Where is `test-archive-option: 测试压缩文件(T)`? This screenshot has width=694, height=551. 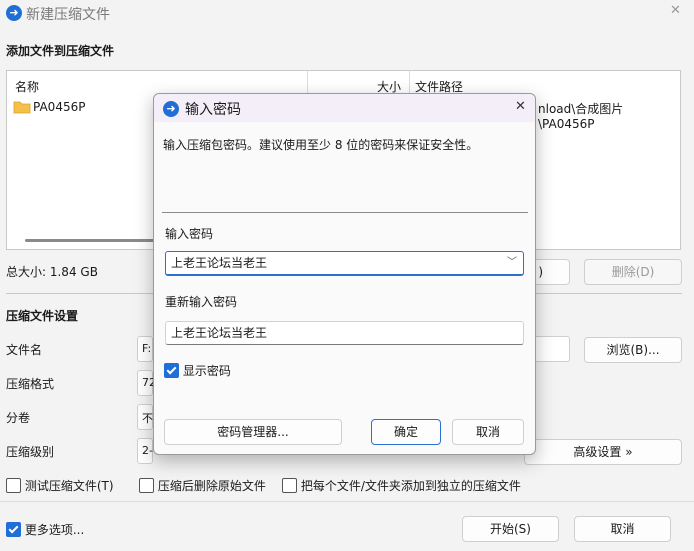
test-archive-option: 测试压缩文件(T) is located at coordinates (60, 485).